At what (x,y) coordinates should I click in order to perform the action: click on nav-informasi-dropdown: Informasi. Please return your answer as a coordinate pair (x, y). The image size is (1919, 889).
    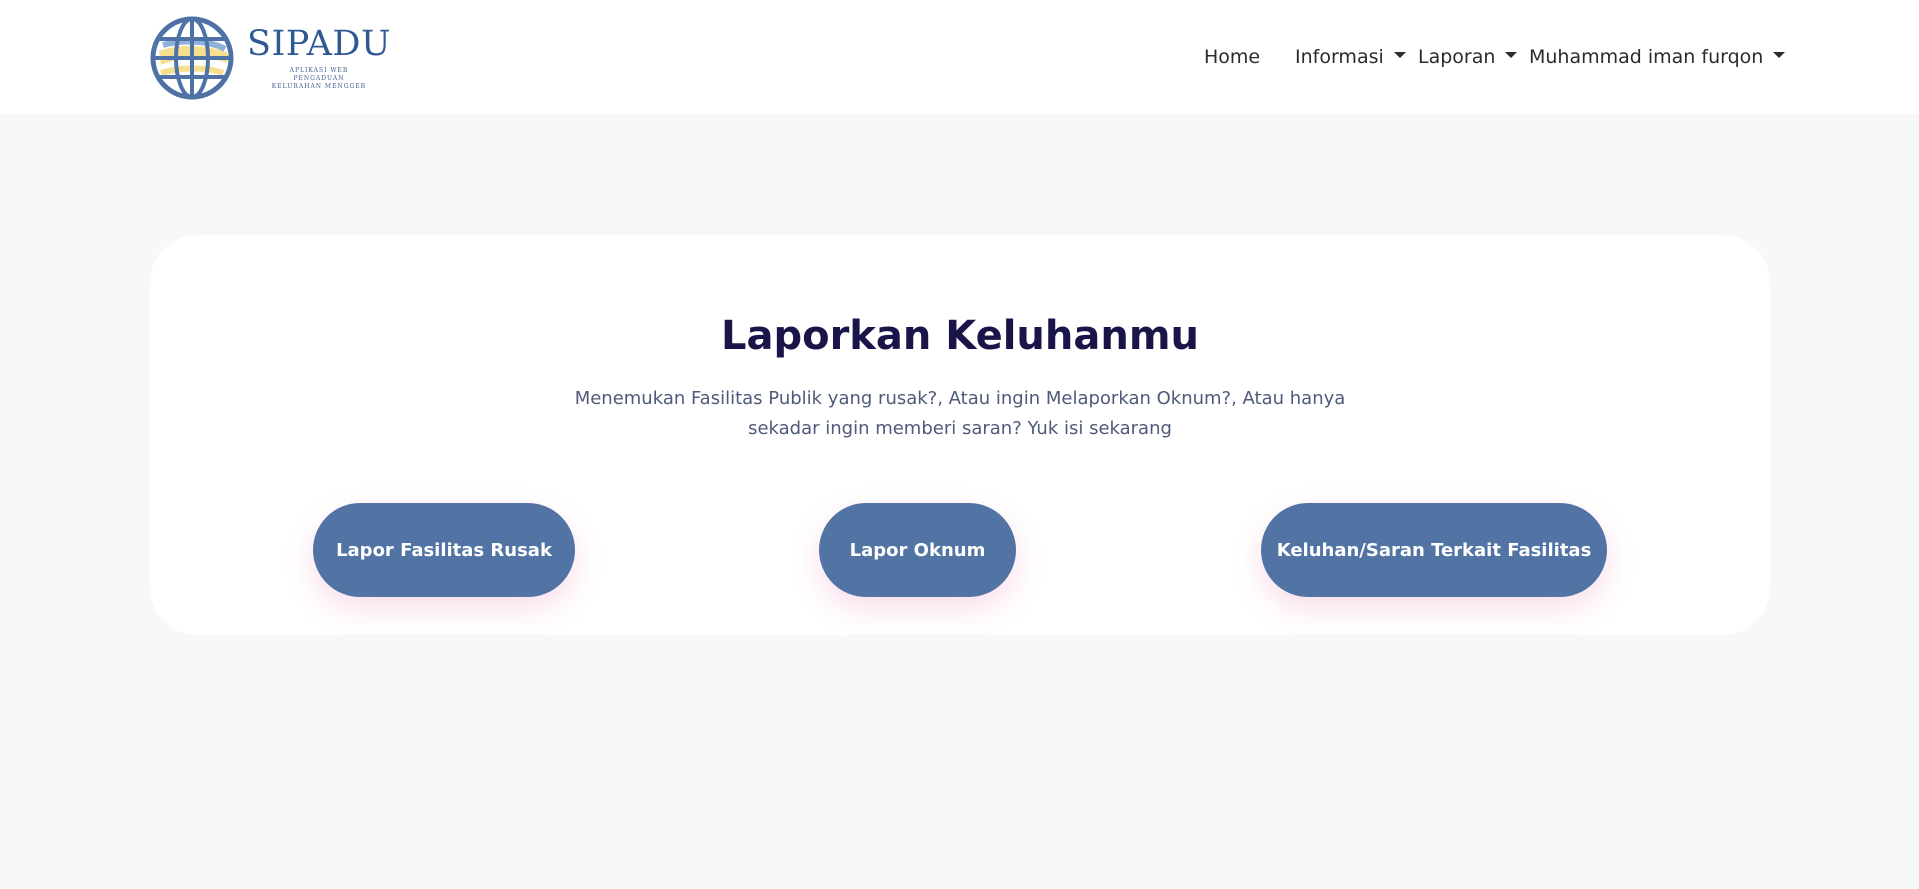
    Looking at the image, I should click on (1350, 57).